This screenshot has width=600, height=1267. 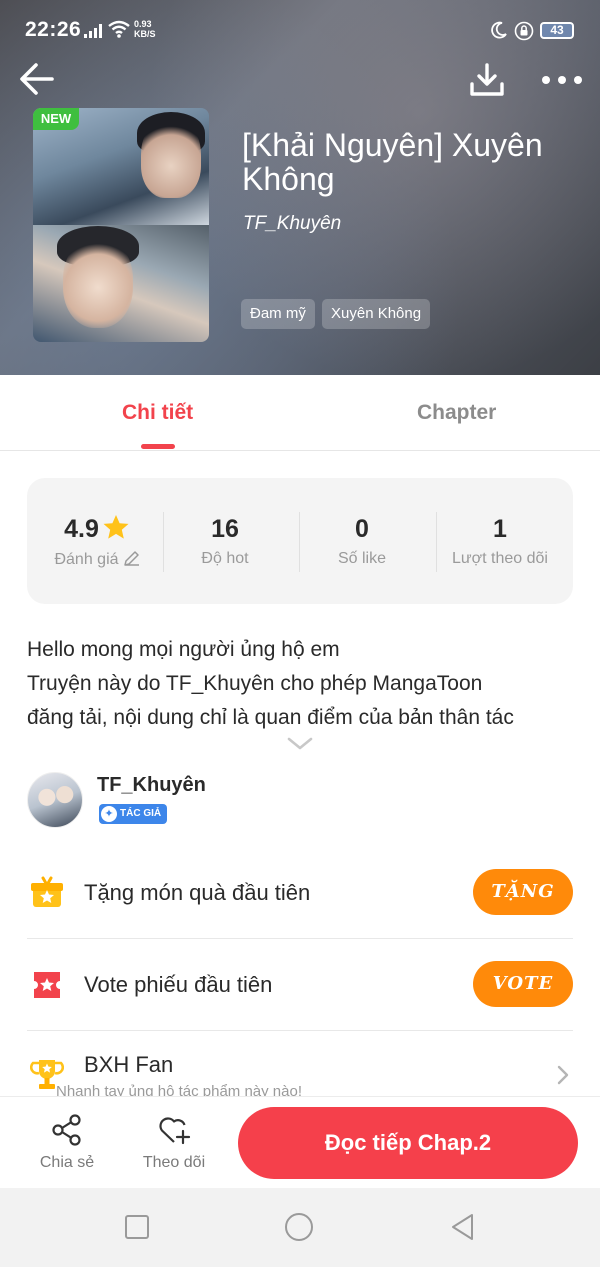 I want to click on chevron-right-icon, so click(x=563, y=1075).